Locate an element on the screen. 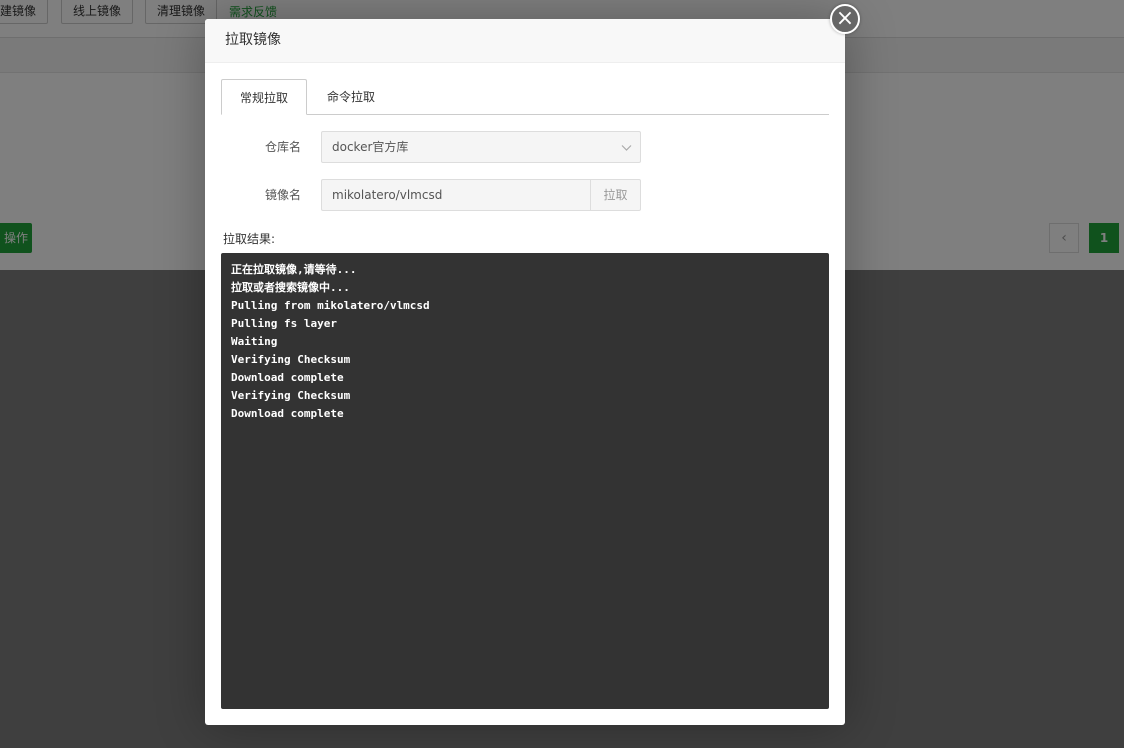  console-line: Waiting is located at coordinates (254, 341).